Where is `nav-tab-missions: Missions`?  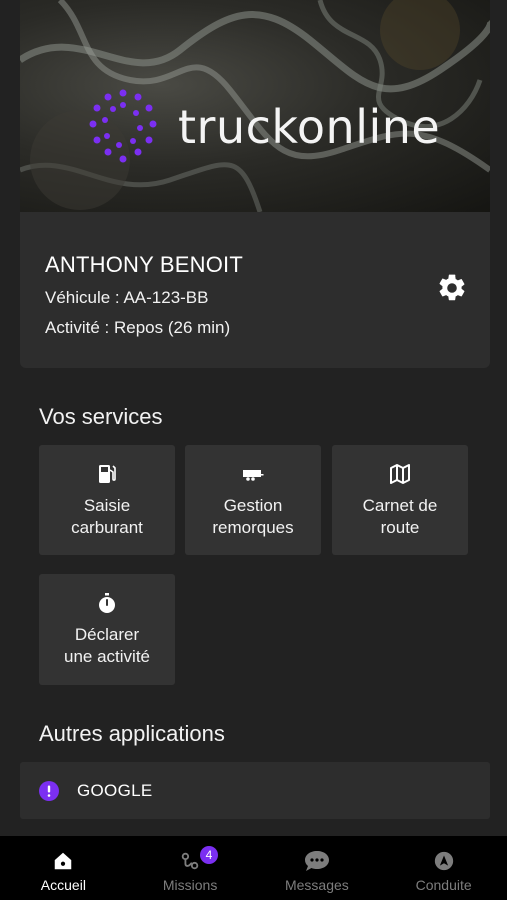 nav-tab-missions: Missions is located at coordinates (190, 868).